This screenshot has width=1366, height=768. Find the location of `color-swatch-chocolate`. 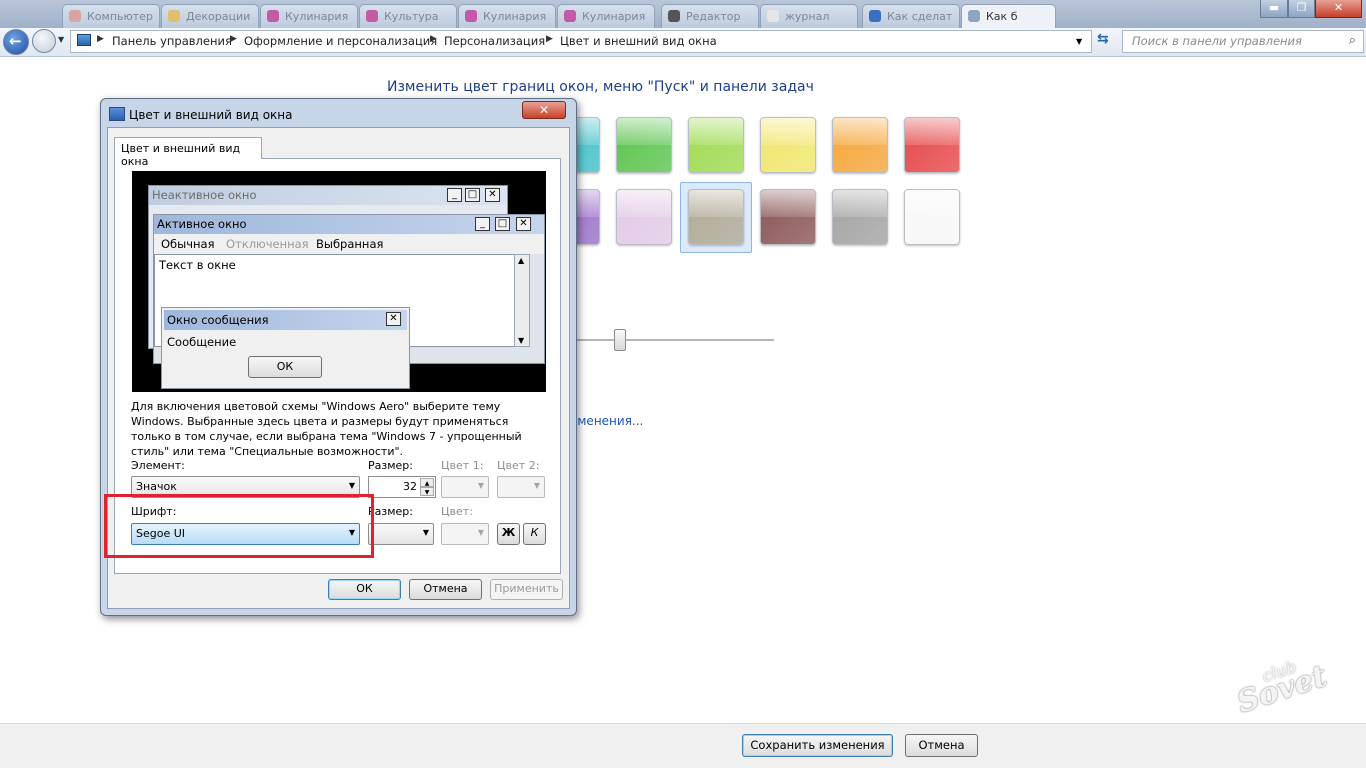

color-swatch-chocolate is located at coordinates (788, 217).